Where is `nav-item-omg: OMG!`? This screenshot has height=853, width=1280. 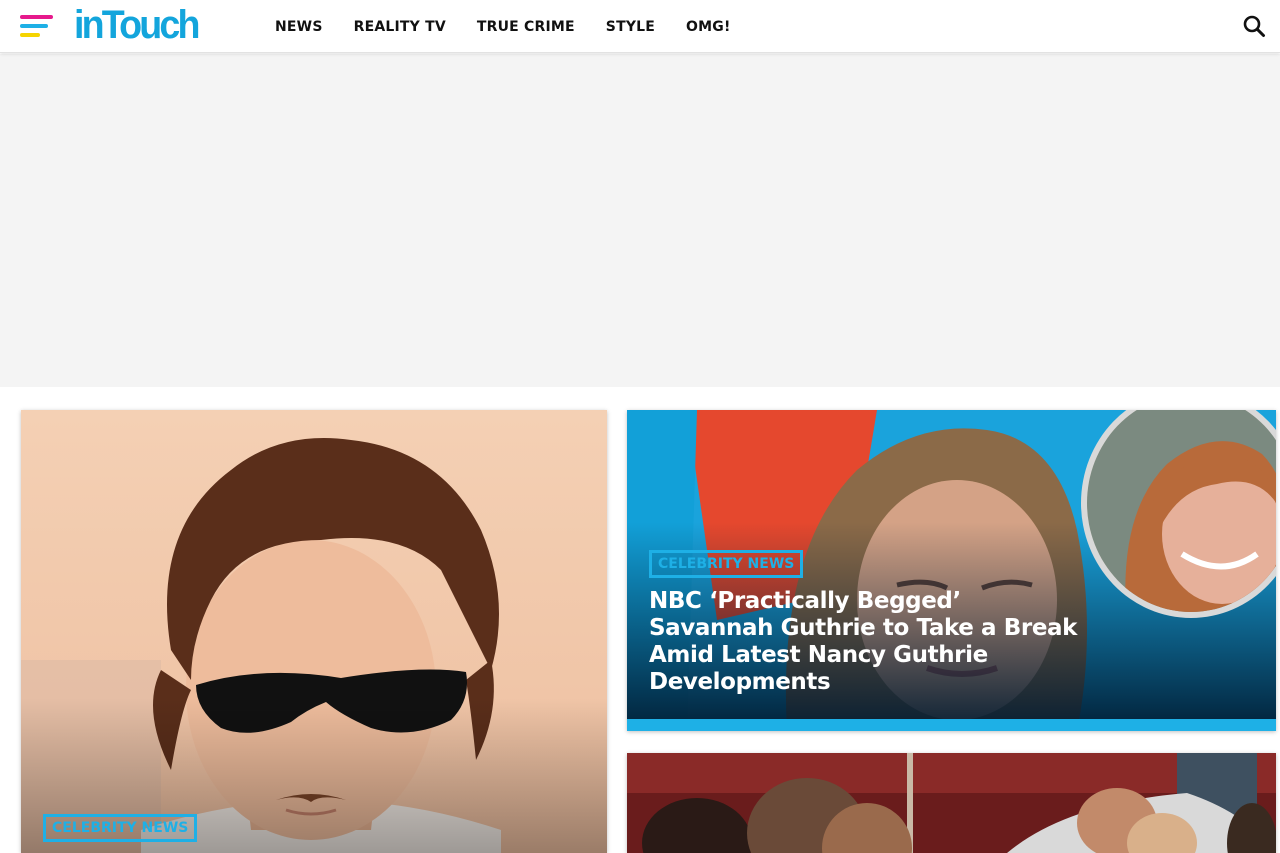 nav-item-omg: OMG! is located at coordinates (708, 27).